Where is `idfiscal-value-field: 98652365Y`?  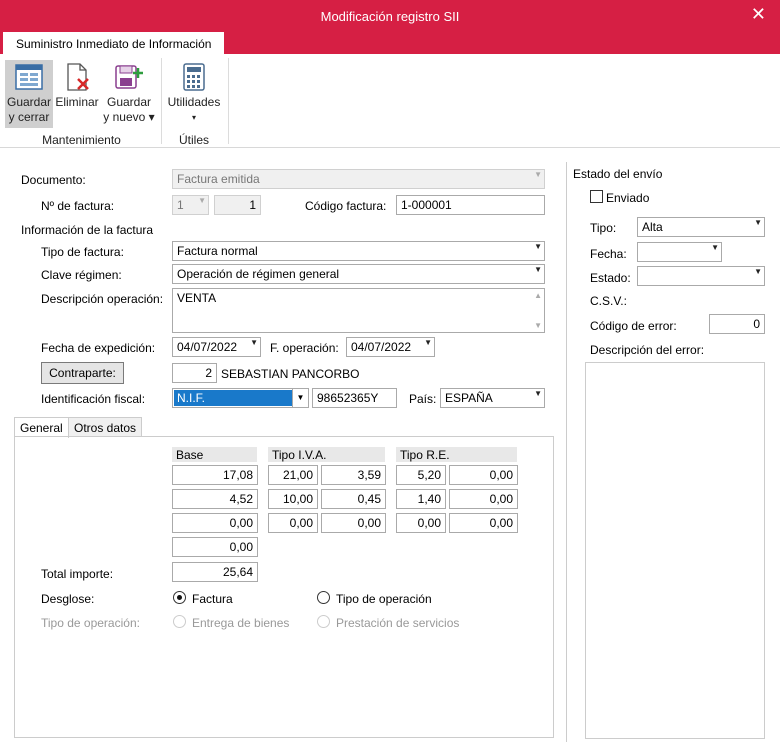
idfiscal-value-field: 98652365Y is located at coordinates (354, 398).